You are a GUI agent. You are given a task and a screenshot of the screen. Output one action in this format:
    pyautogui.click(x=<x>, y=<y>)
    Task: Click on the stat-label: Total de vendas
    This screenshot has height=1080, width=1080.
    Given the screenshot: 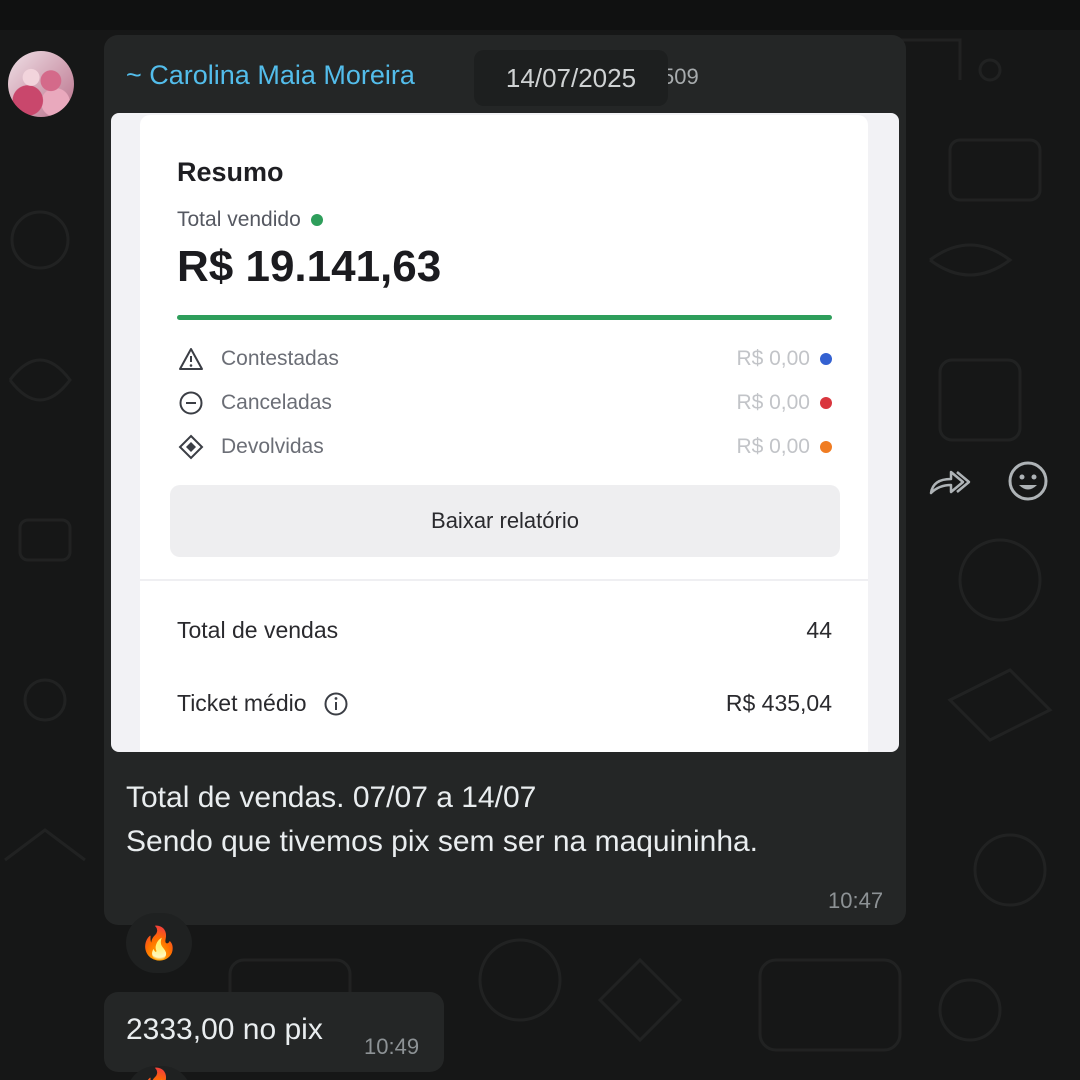 What is the action you would take?
    pyautogui.click(x=258, y=630)
    